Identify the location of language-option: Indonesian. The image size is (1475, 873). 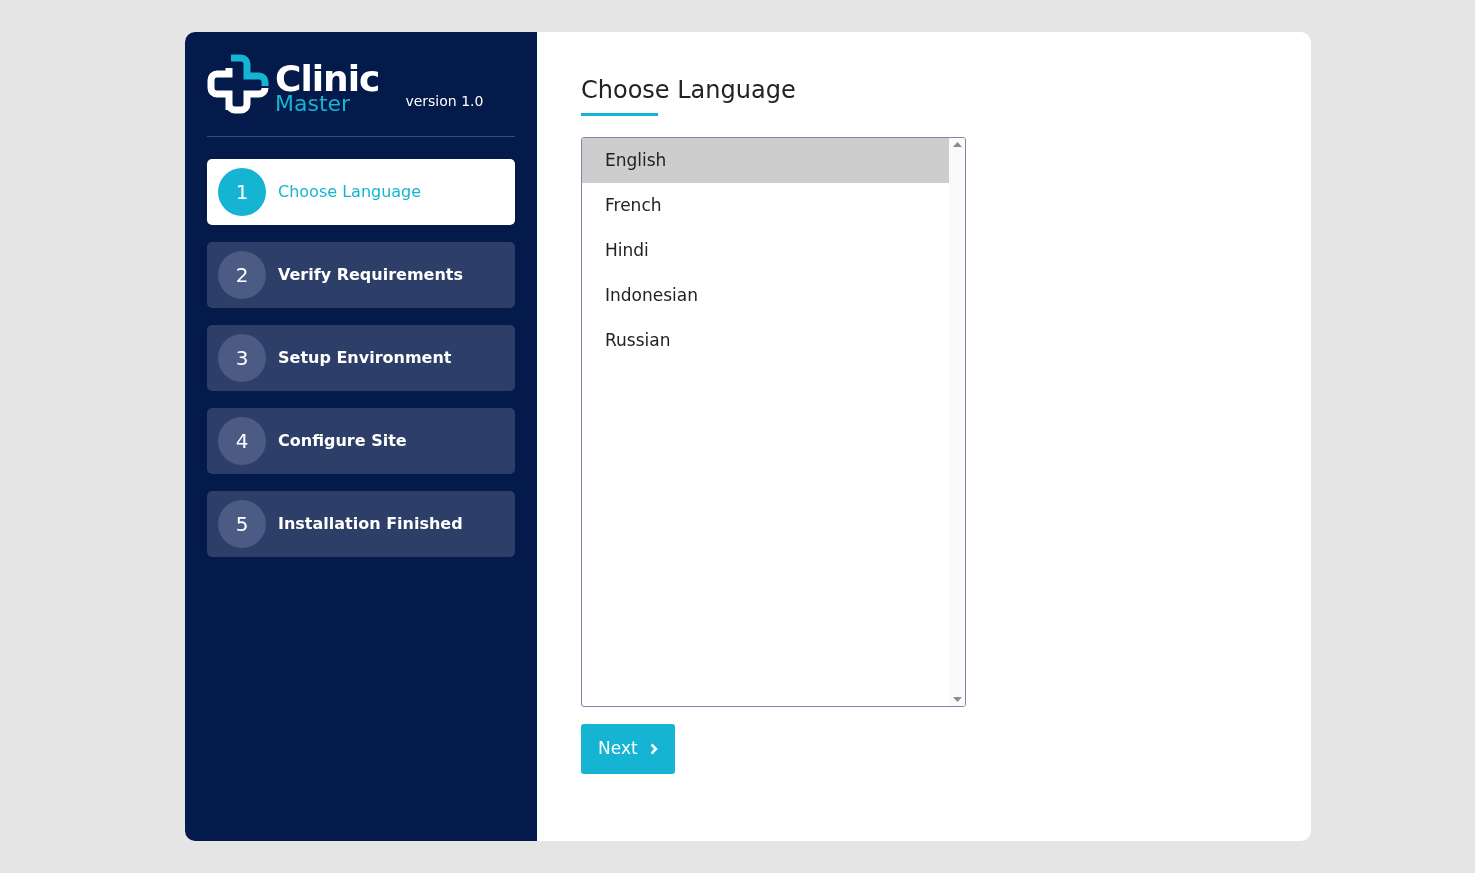
(765, 295).